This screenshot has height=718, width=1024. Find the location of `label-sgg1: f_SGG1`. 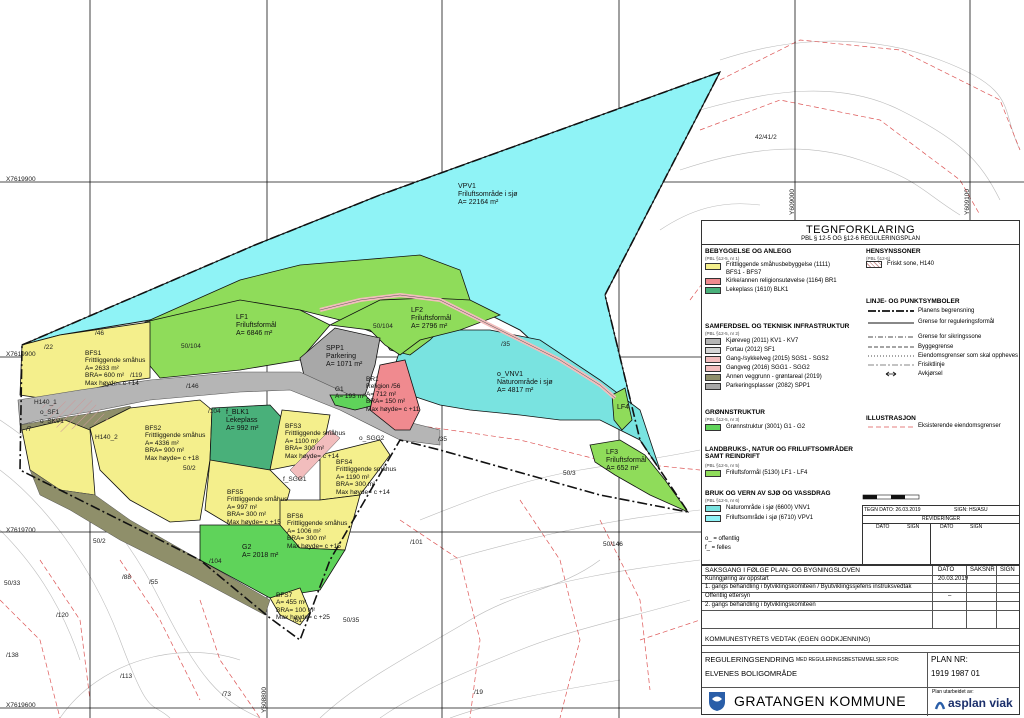

label-sgg1: f_SGG1 is located at coordinates (295, 479).